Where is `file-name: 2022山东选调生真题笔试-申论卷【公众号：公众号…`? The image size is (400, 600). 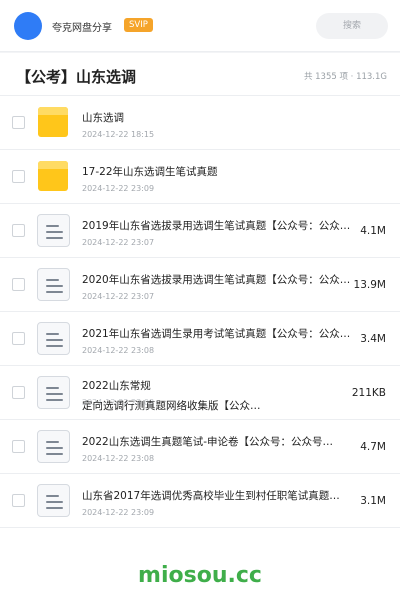 file-name: 2022山东选调生真题笔试-申论卷【公众号：公众号… is located at coordinates (208, 442).